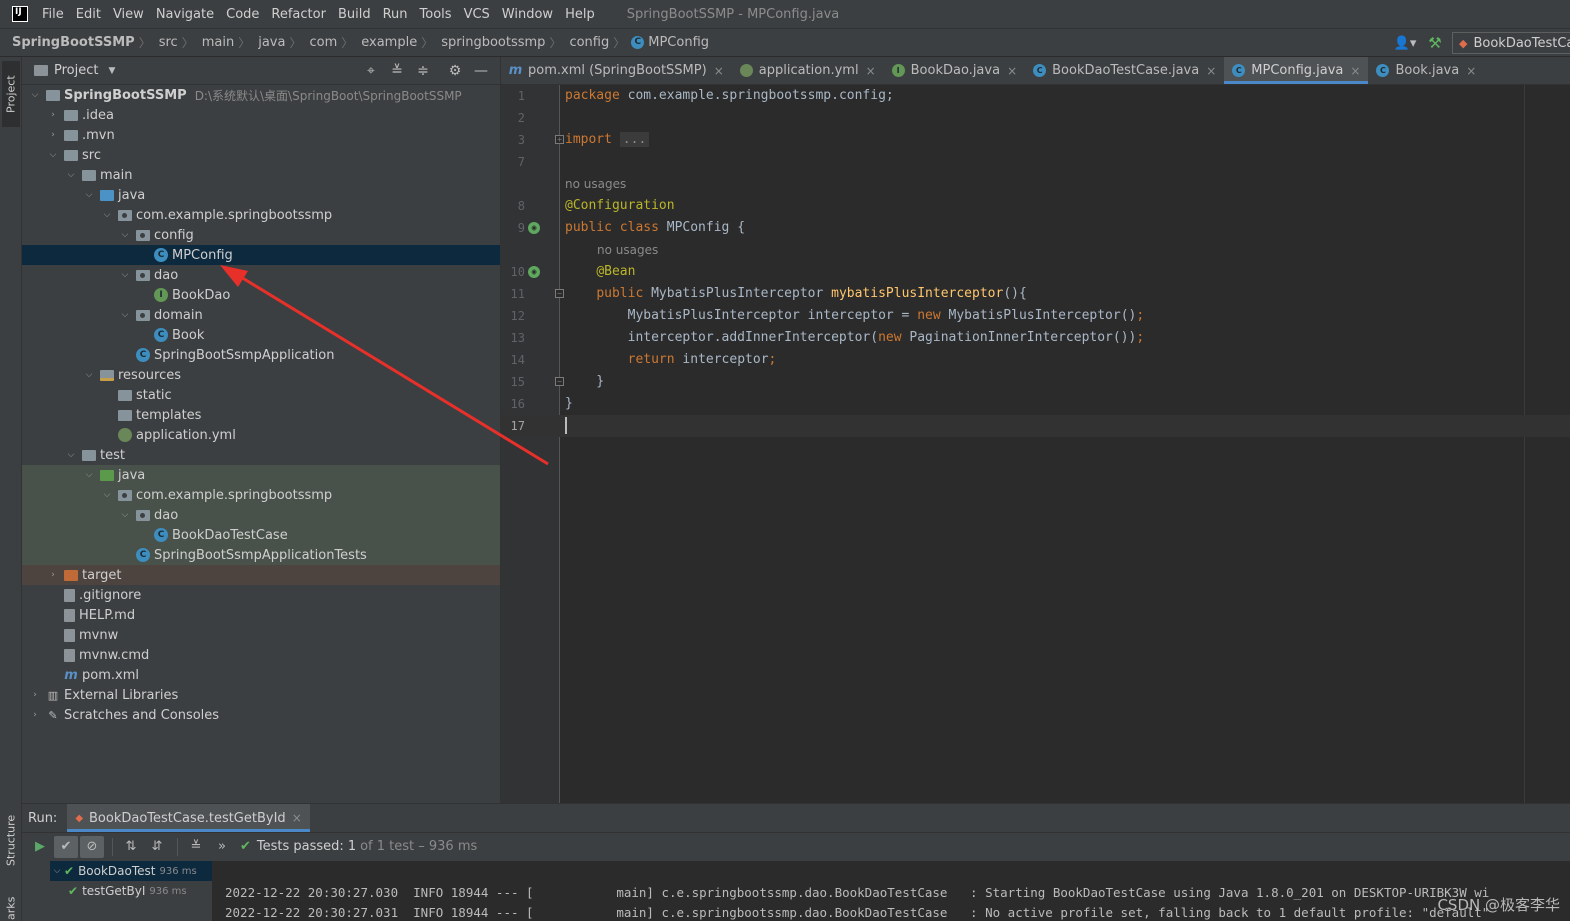  I want to click on menu-refactor: Refactor, so click(298, 14).